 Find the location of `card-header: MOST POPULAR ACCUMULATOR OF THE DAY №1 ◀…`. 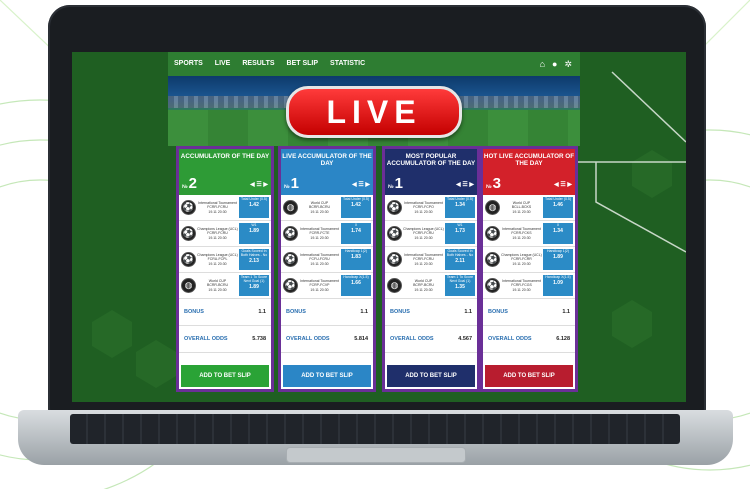

card-header: MOST POPULAR ACCUMULATOR OF THE DAY №1 ◀… is located at coordinates (431, 172).